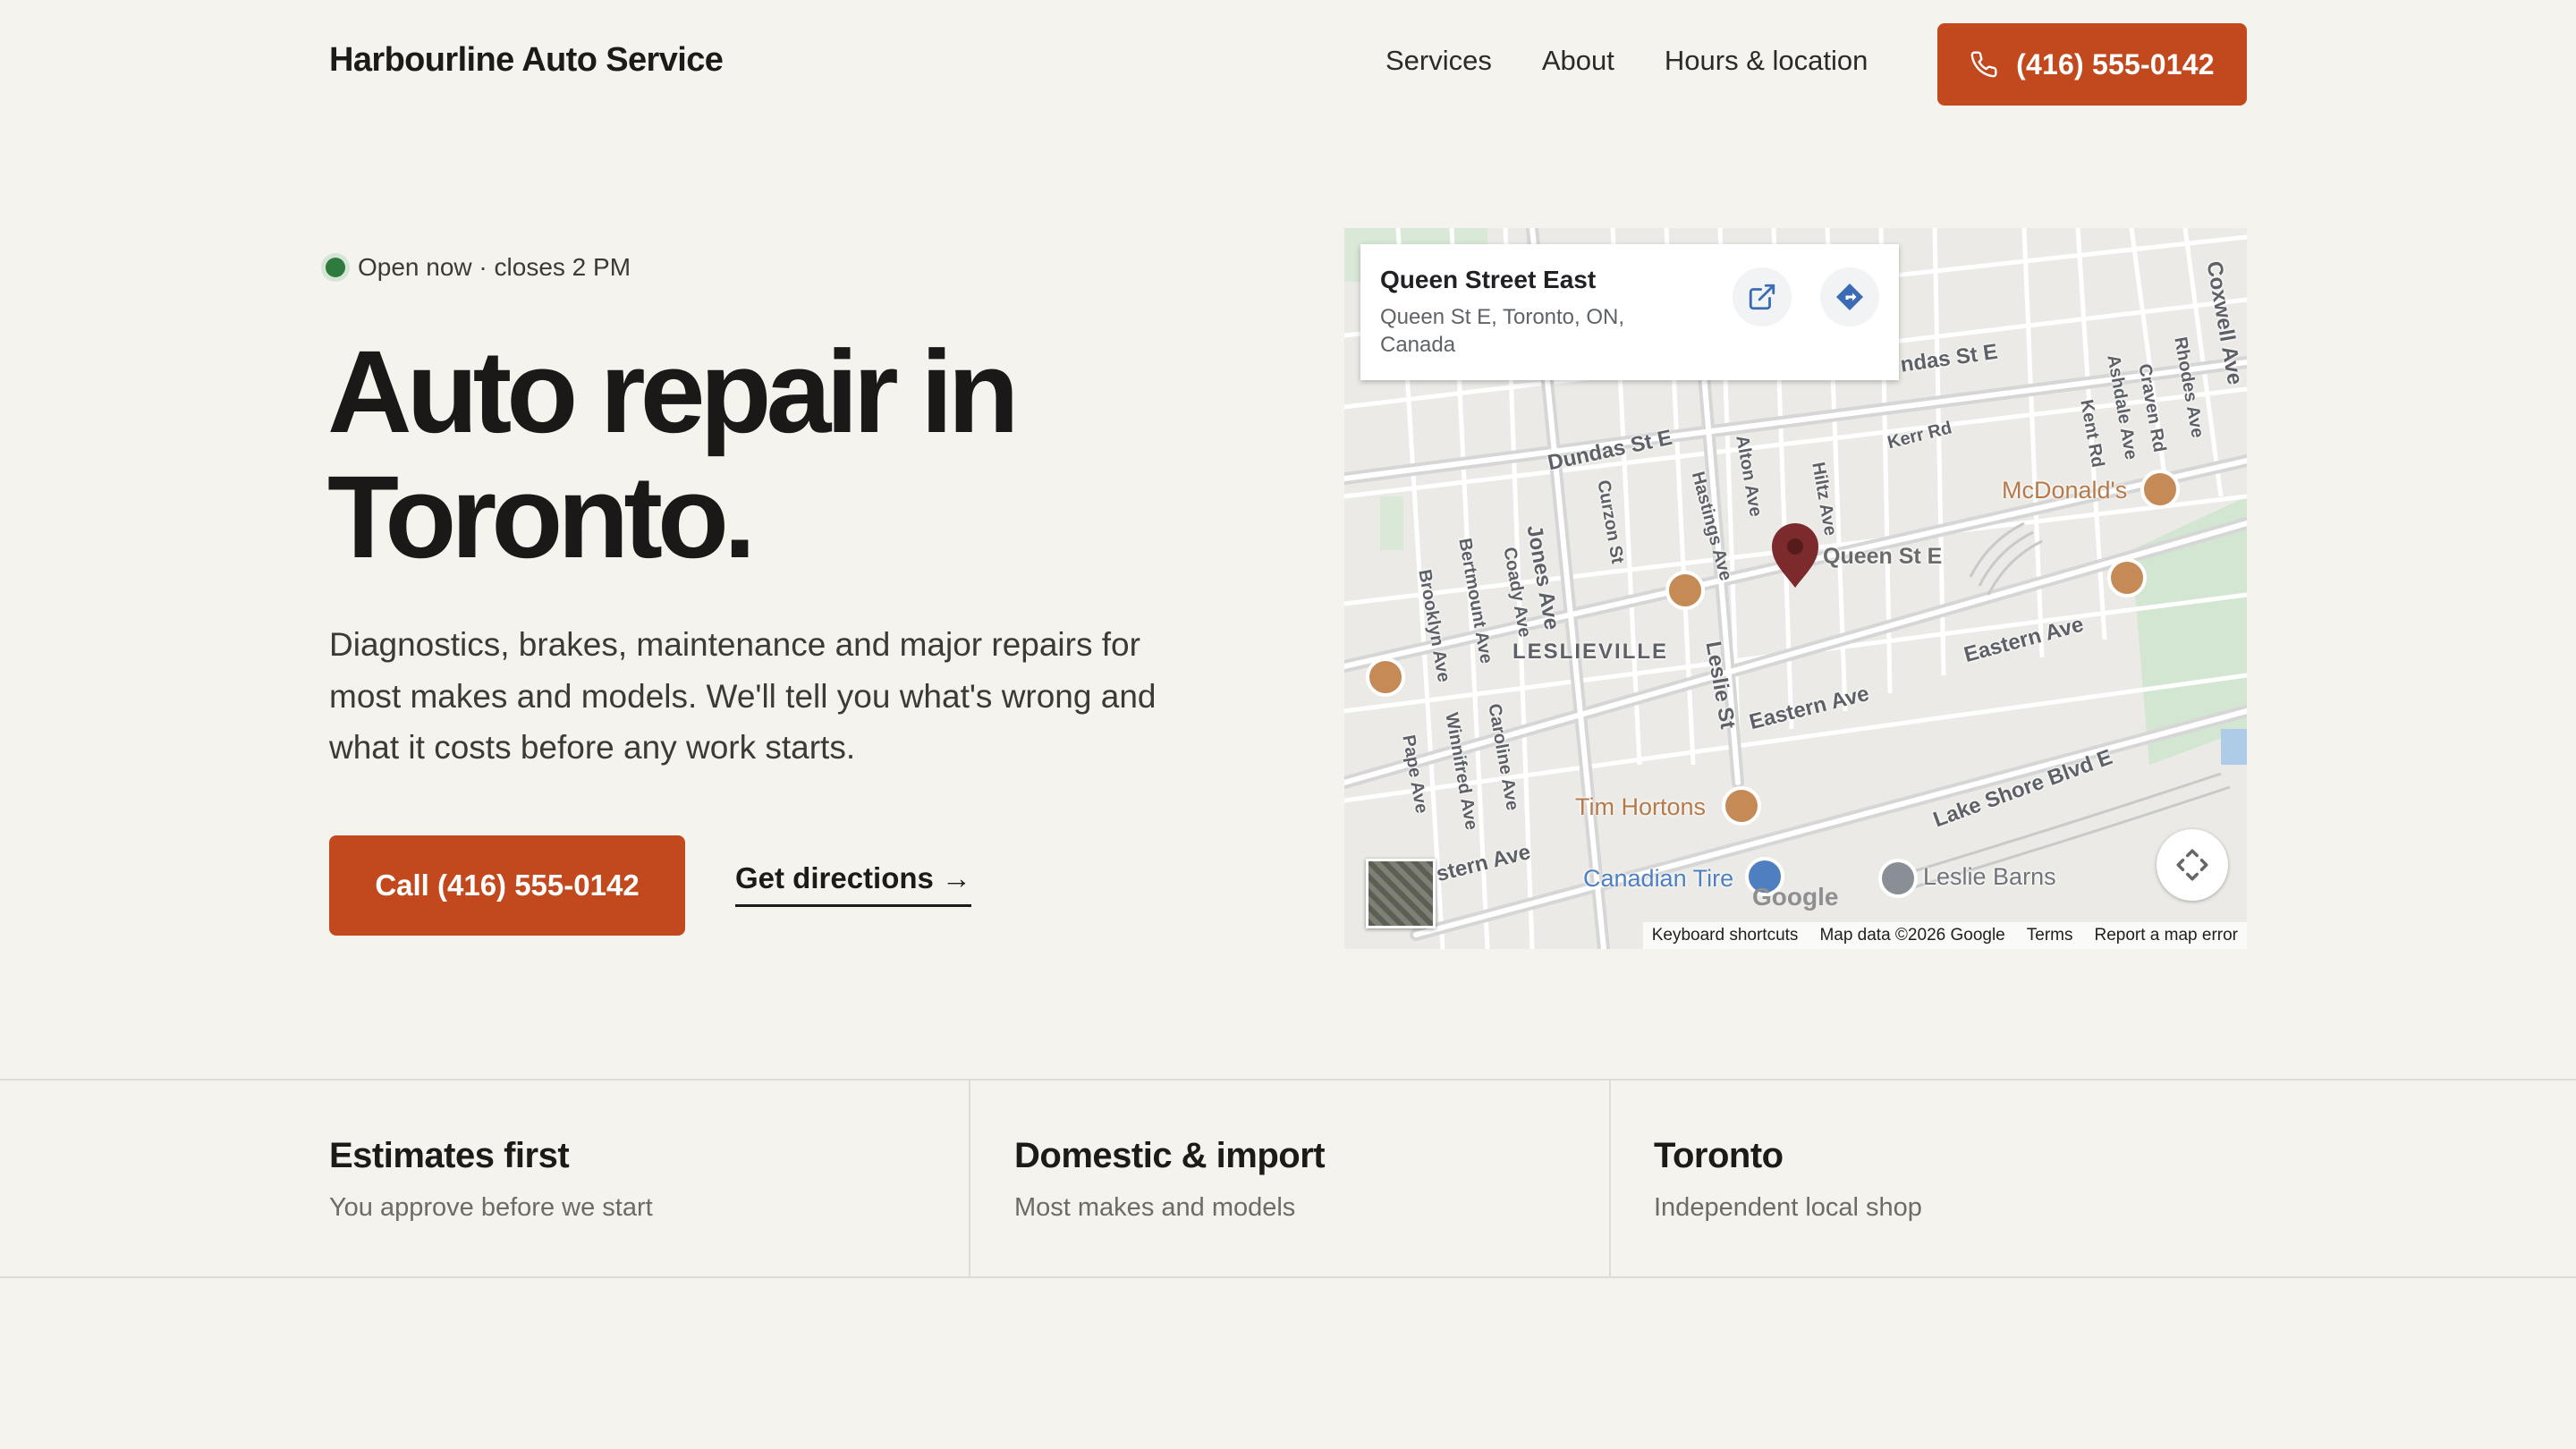  Describe the element at coordinates (1488, 280) in the screenshot. I see `map-place-title: Queen Street East` at that location.